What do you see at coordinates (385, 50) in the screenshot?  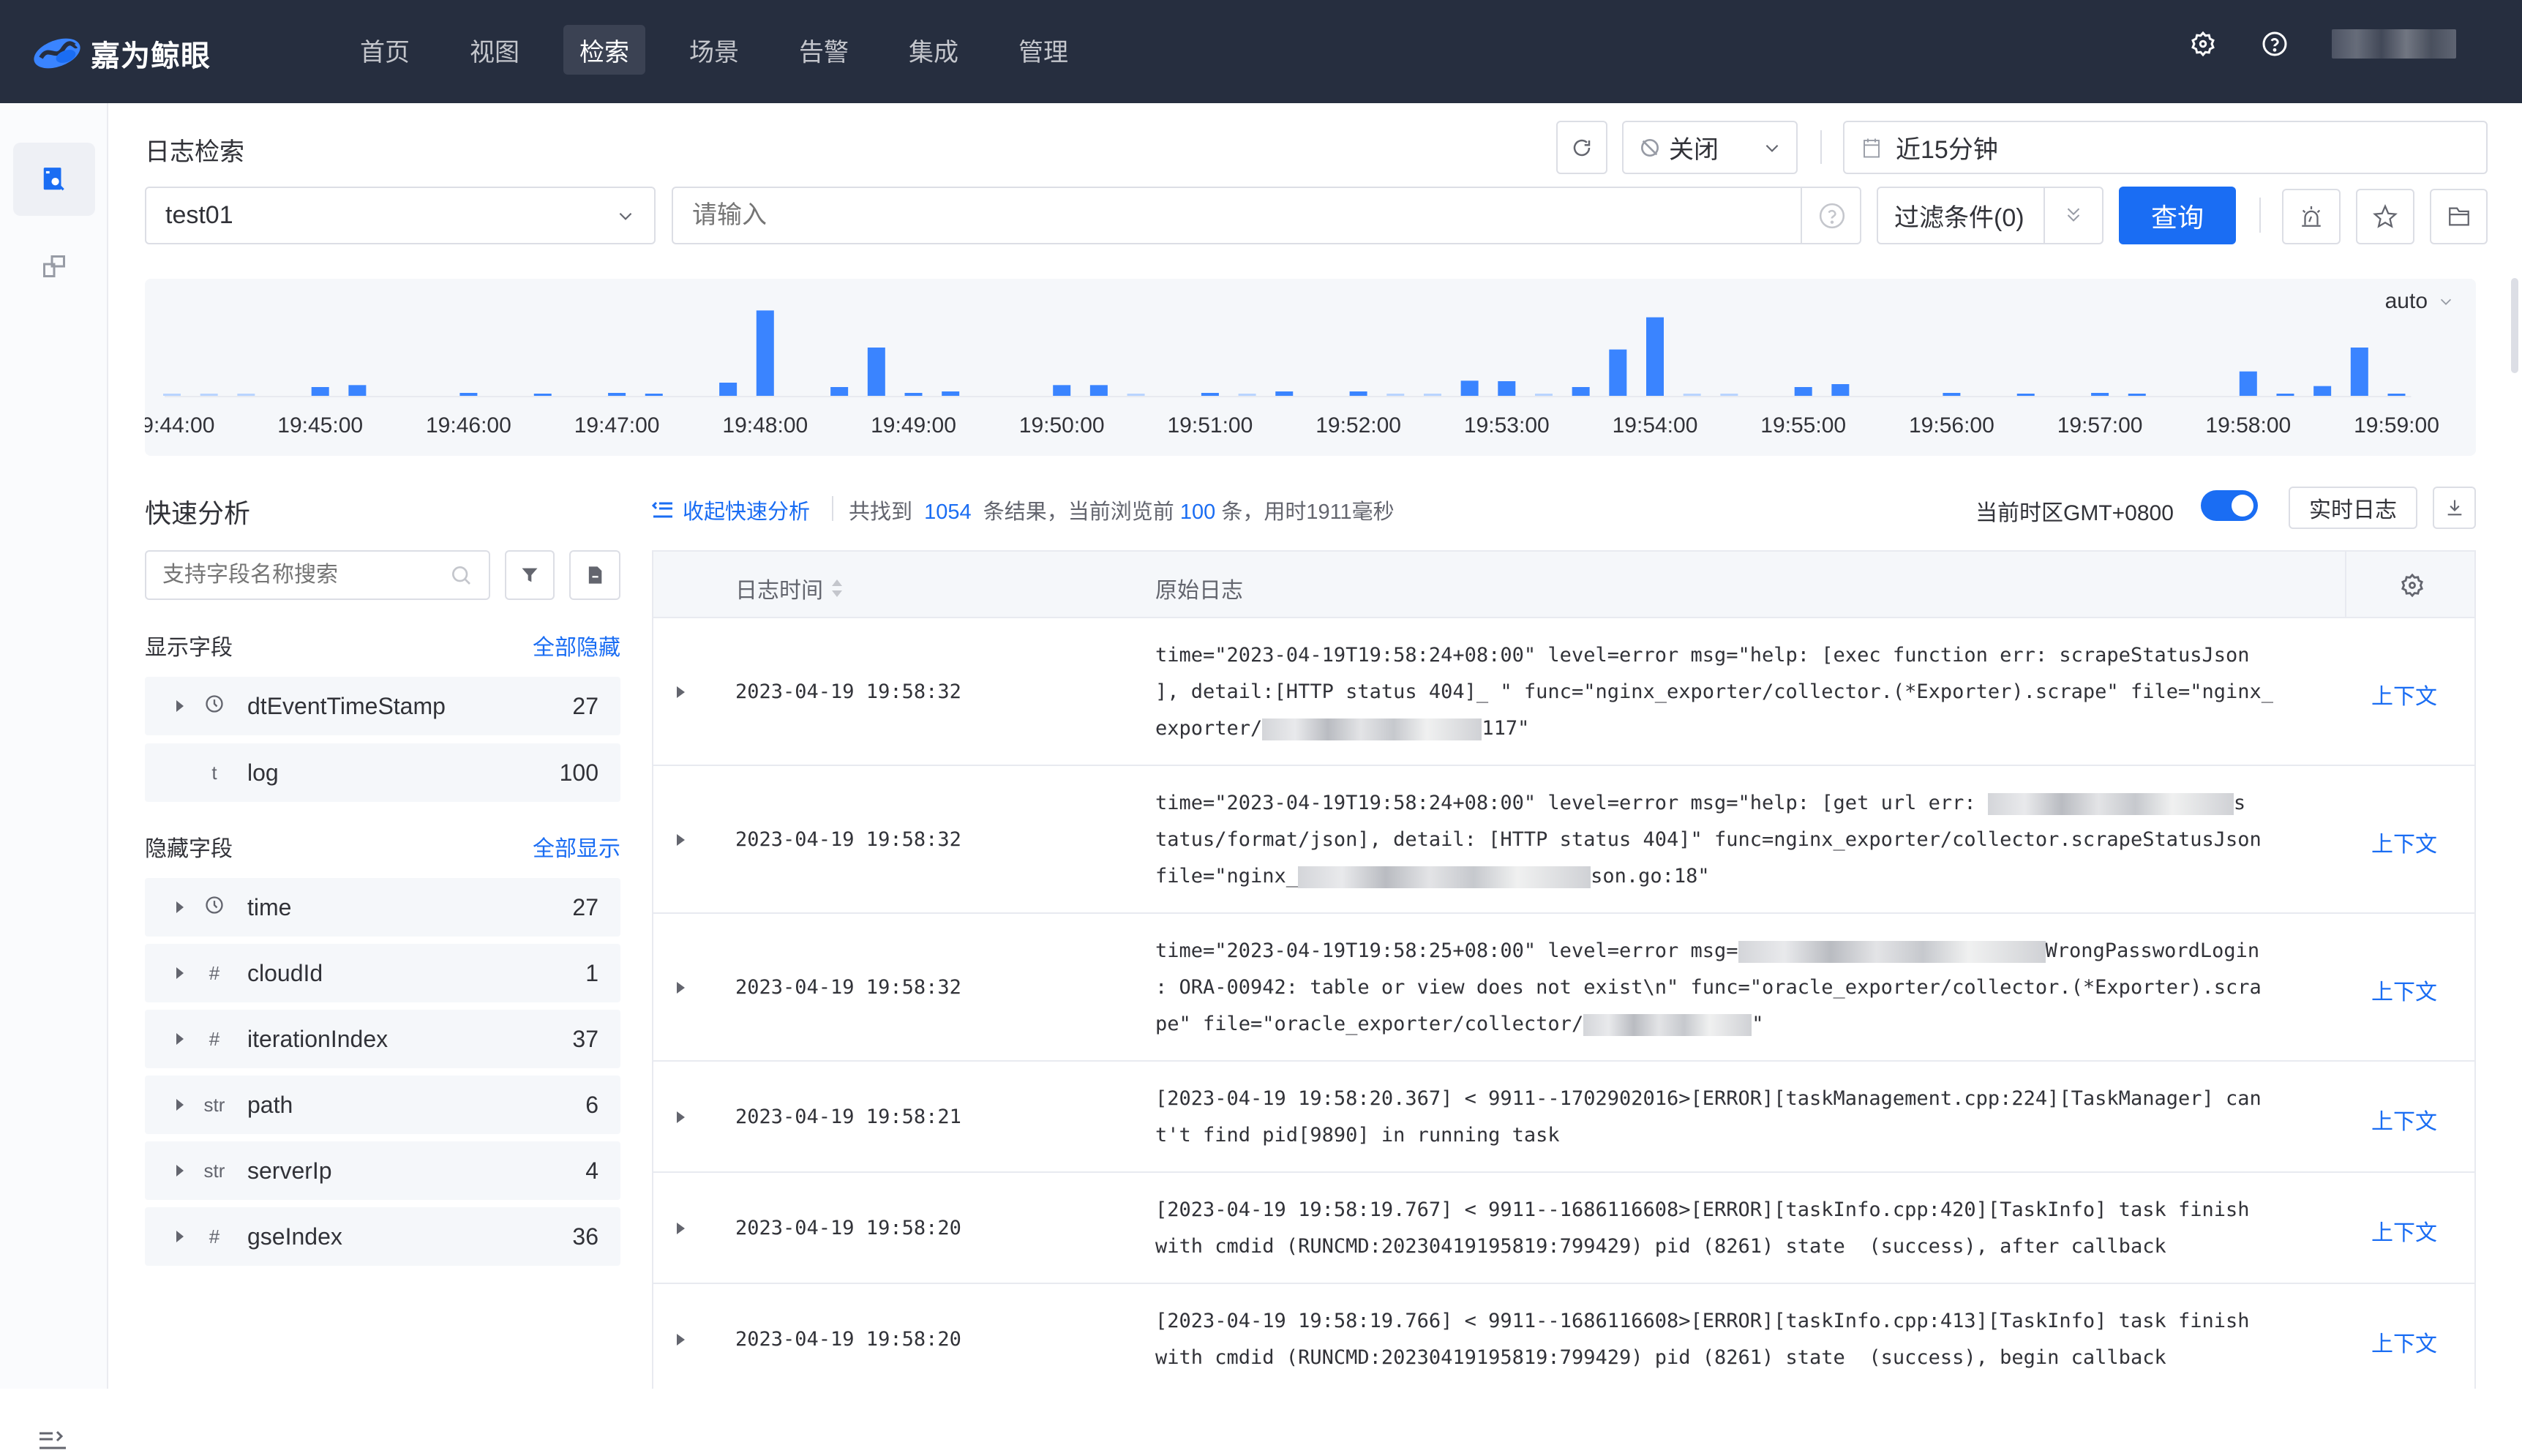 I see `nav-home: 首页` at bounding box center [385, 50].